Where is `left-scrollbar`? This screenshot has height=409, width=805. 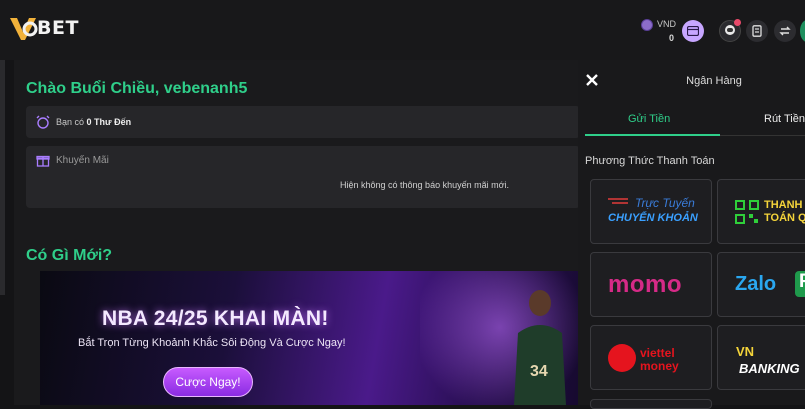
left-scrollbar is located at coordinates (2, 177).